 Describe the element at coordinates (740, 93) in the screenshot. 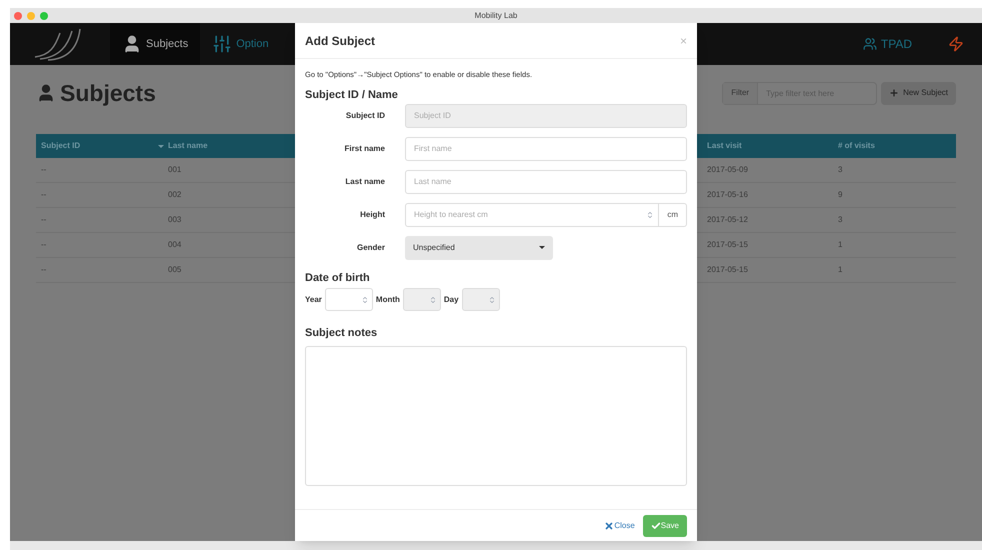

I see `filter-label: Filter` at that location.